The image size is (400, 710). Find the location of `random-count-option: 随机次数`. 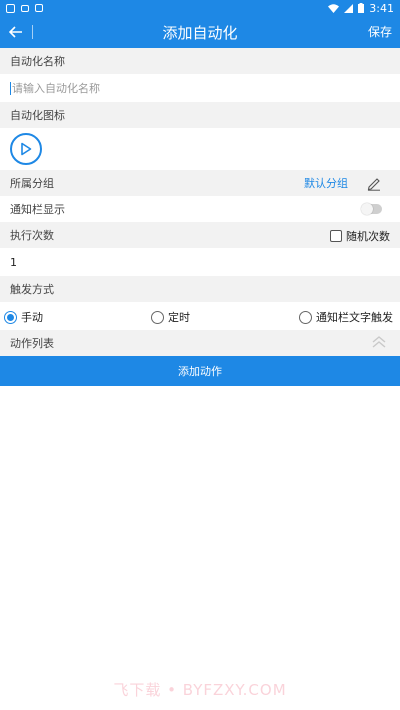

random-count-option: 随机次数 is located at coordinates (360, 236).